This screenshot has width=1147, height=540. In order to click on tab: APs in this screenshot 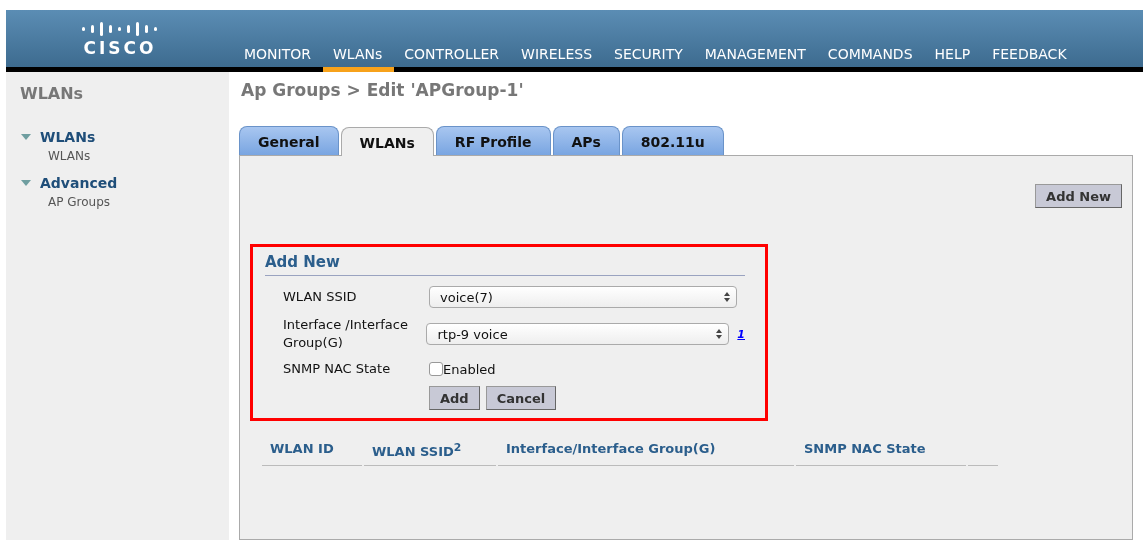, I will do `click(586, 140)`.